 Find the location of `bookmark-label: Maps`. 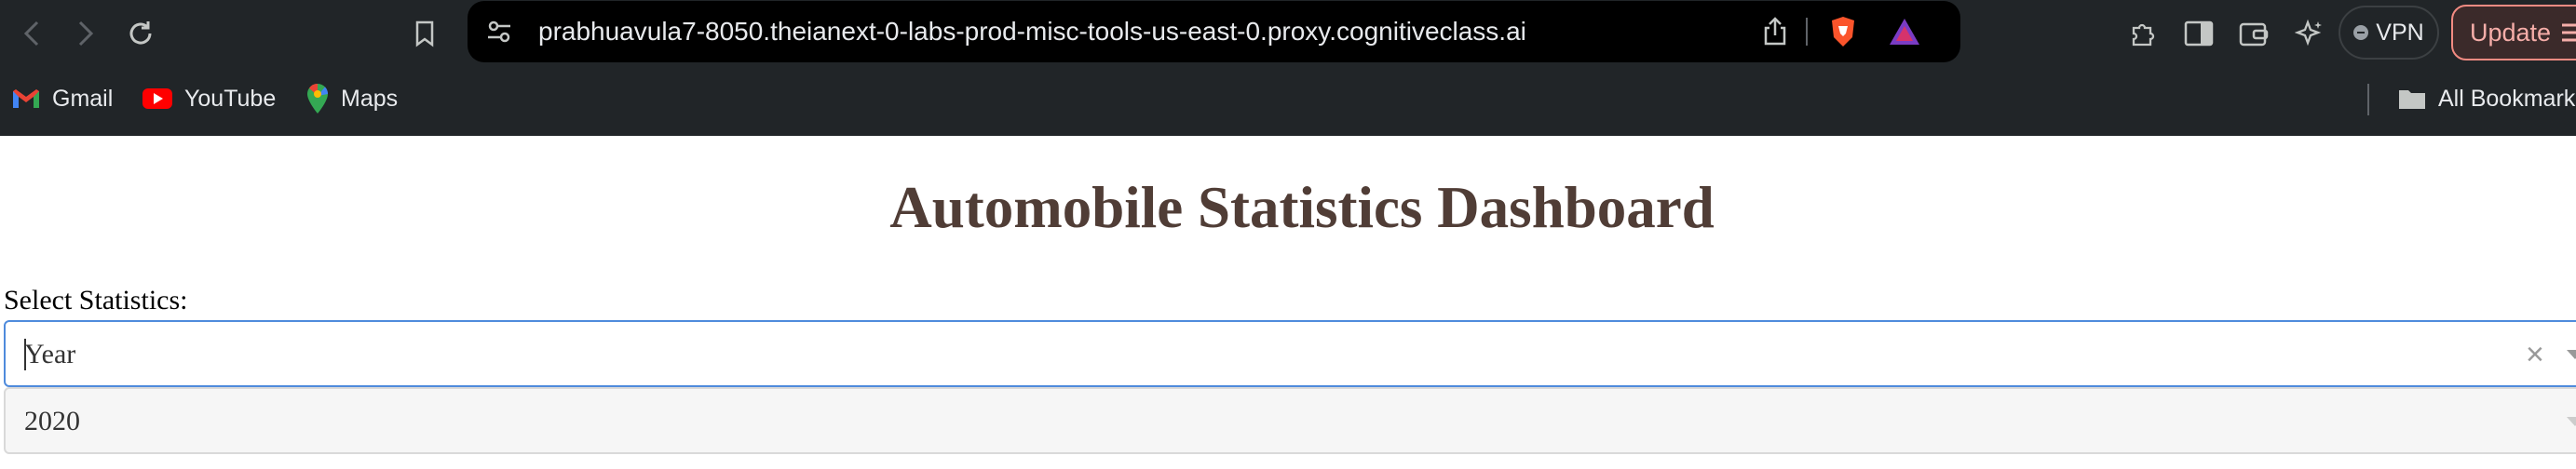

bookmark-label: Maps is located at coordinates (370, 98).